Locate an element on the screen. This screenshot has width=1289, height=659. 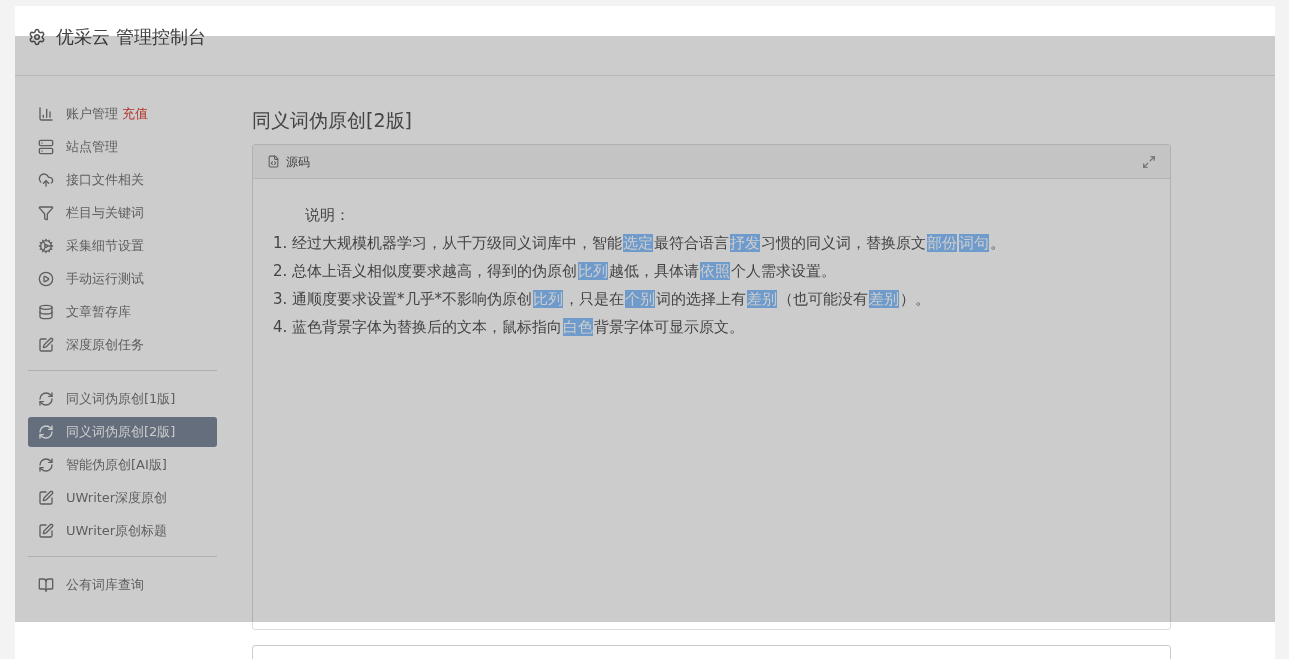
sidebar-item: 账户管理 充值 is located at coordinates (122, 114).